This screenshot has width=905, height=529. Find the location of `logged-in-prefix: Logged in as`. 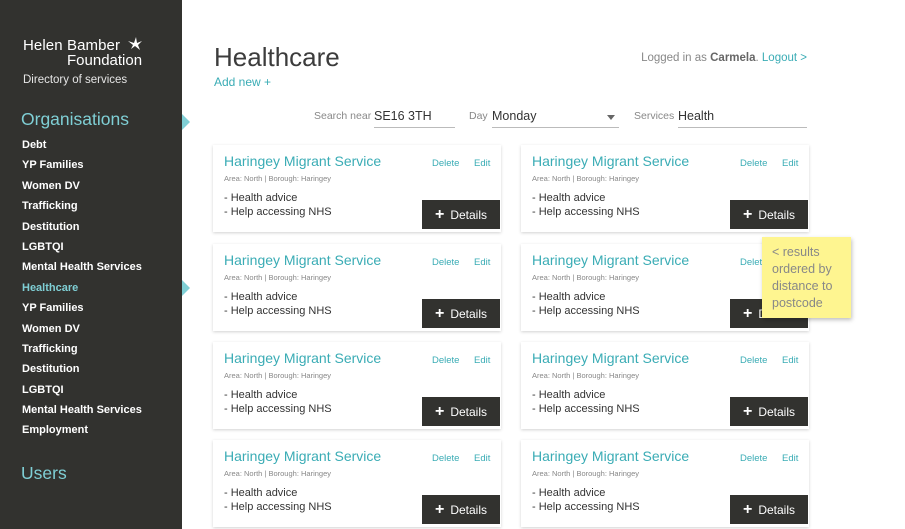

logged-in-prefix: Logged in as is located at coordinates (676, 58).